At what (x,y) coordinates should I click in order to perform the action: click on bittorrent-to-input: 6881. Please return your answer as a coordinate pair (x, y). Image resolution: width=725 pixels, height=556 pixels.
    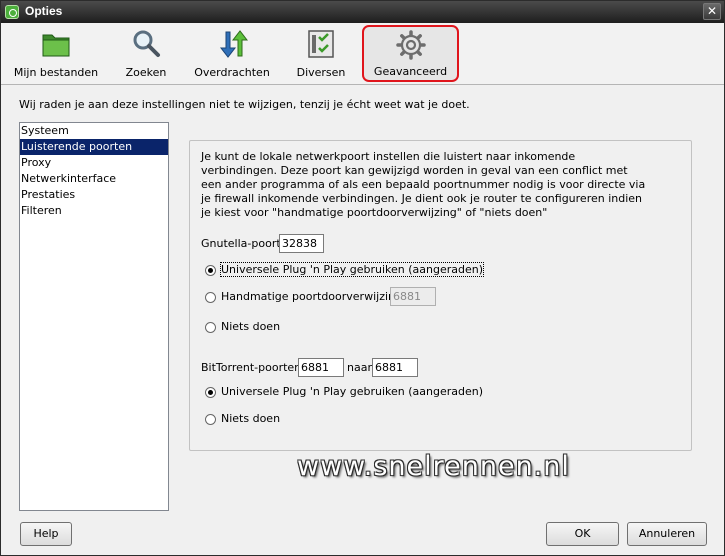
    Looking at the image, I should click on (395, 367).